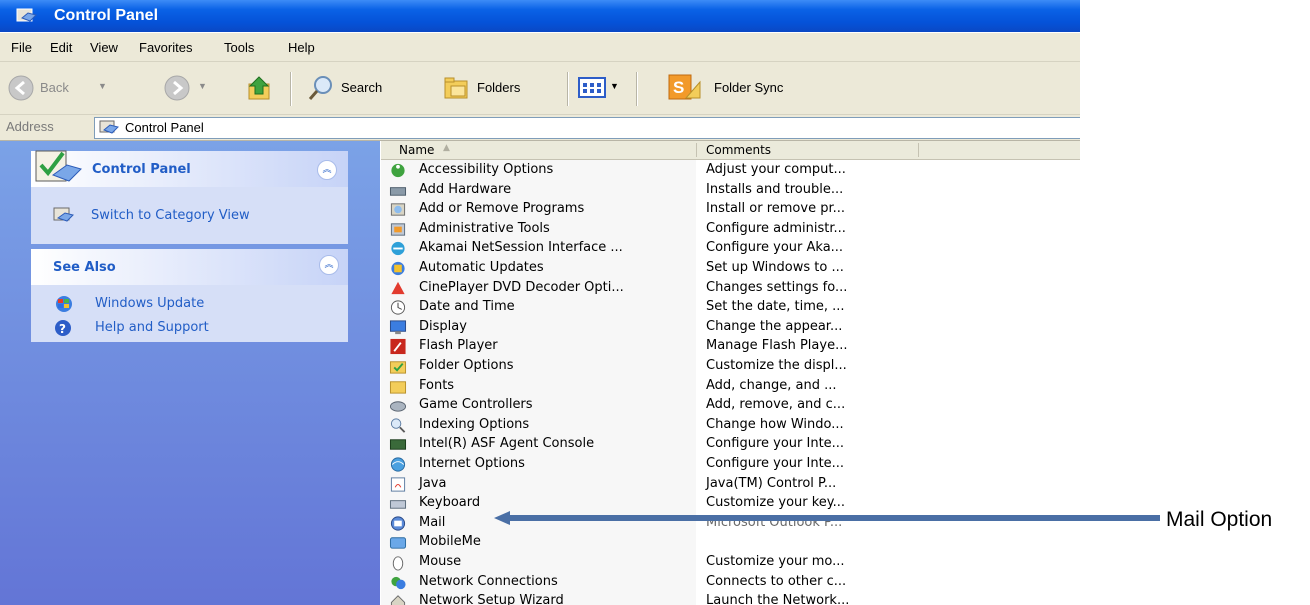  I want to click on windows-update-icon, so click(64, 304).